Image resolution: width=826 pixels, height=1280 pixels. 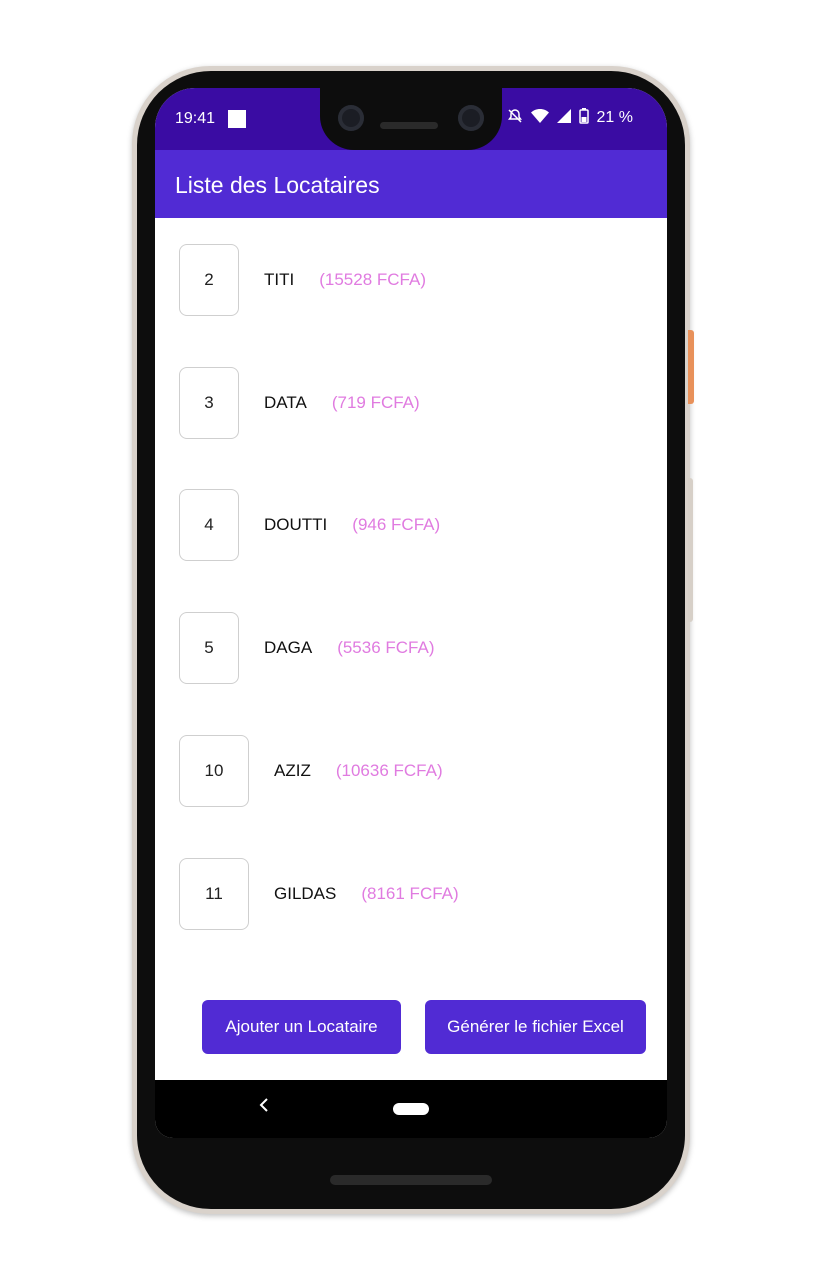 I want to click on tenant-id-badge: 4, so click(x=209, y=525).